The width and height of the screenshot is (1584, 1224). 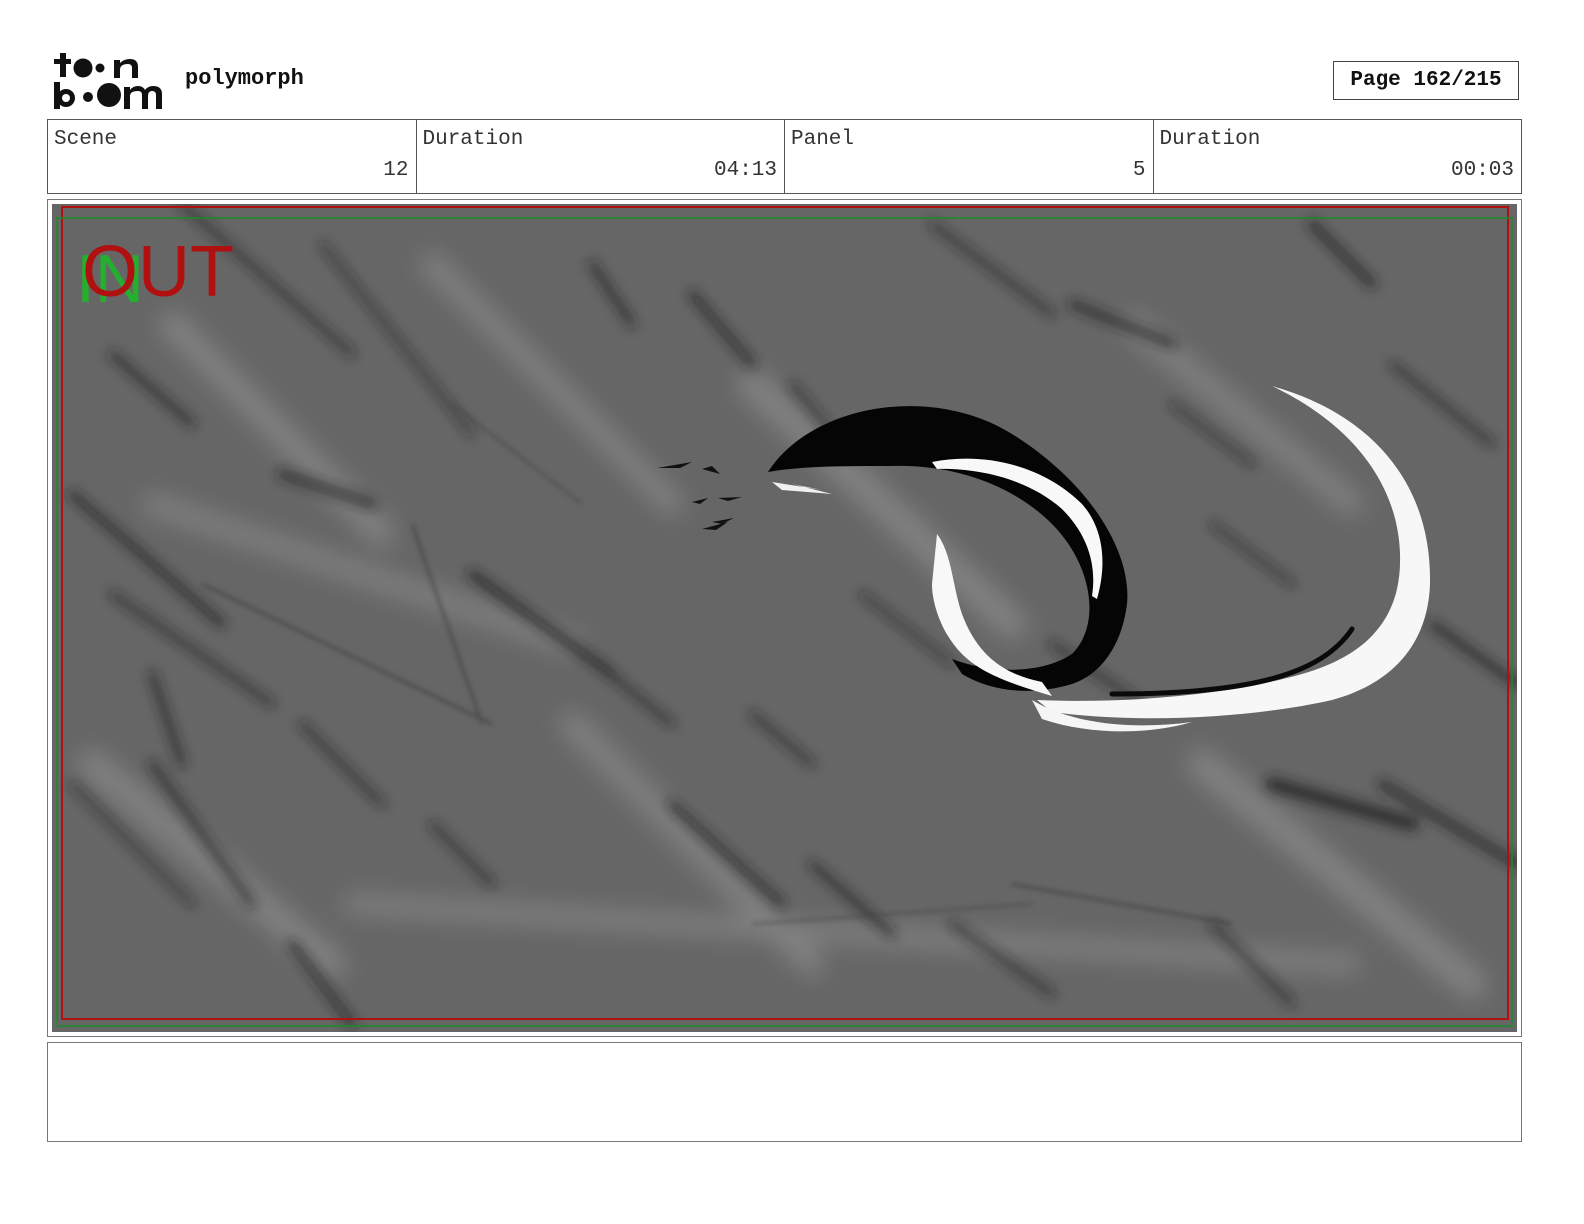 I want to click on panel-label: Panel, so click(x=823, y=139).